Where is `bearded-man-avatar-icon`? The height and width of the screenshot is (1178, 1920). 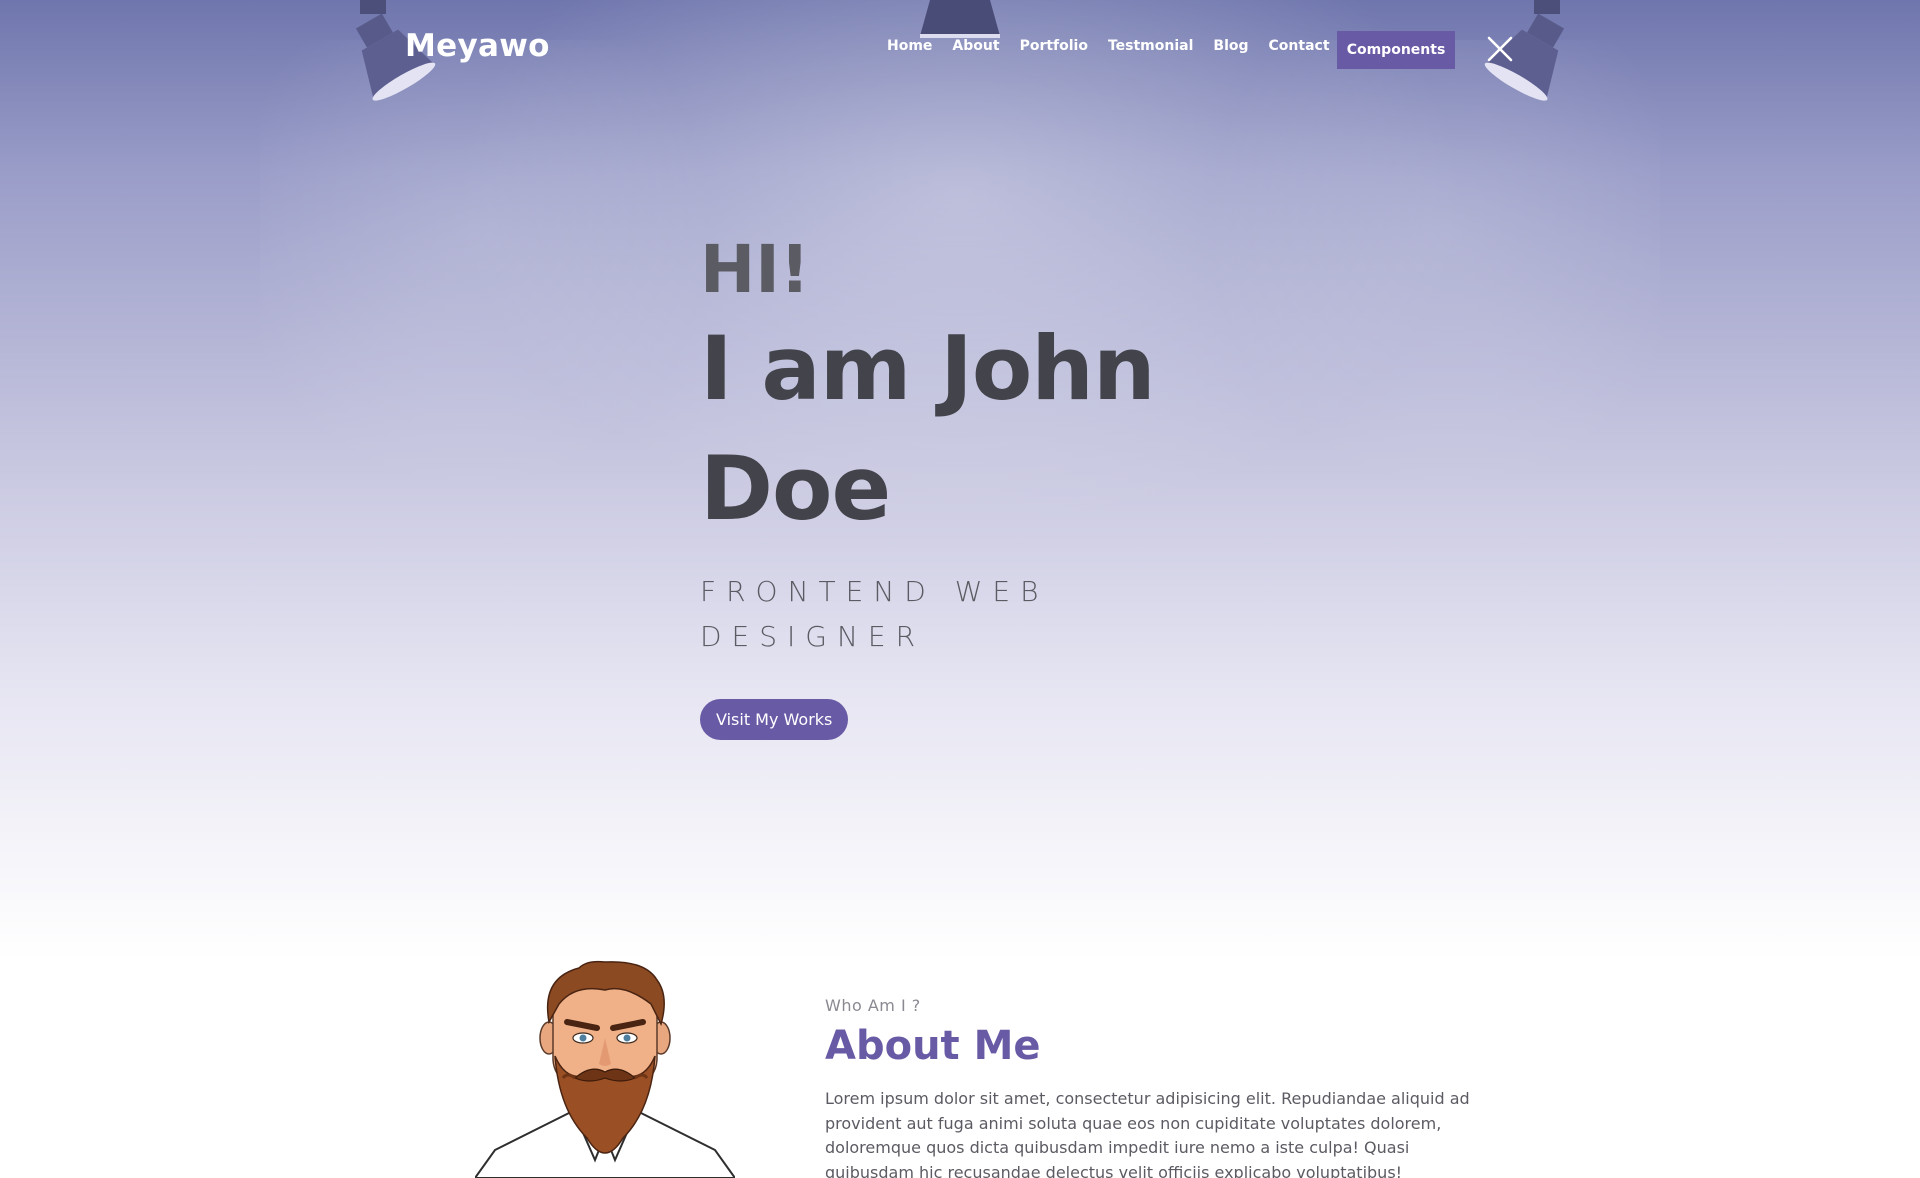 bearded-man-avatar-icon is located at coordinates (605, 1069).